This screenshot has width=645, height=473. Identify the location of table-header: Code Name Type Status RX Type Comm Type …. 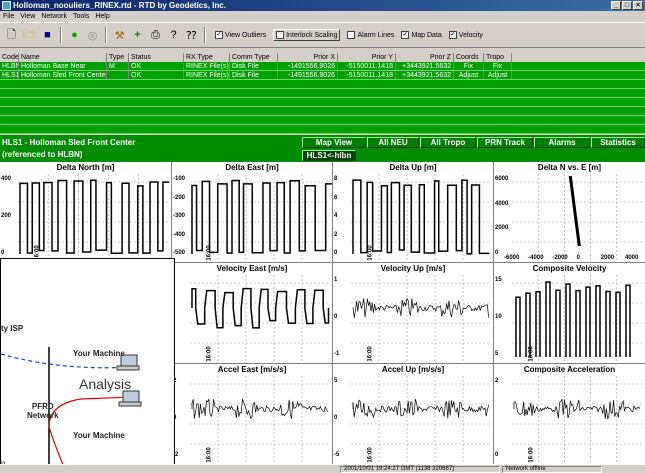
(322, 57).